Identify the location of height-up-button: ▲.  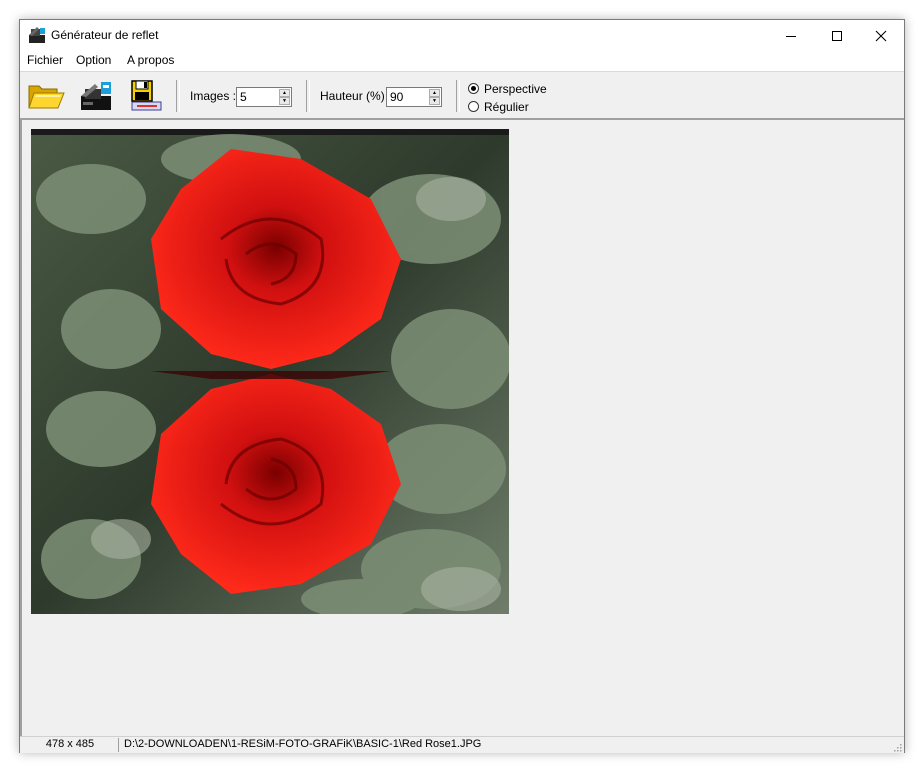
(434, 93).